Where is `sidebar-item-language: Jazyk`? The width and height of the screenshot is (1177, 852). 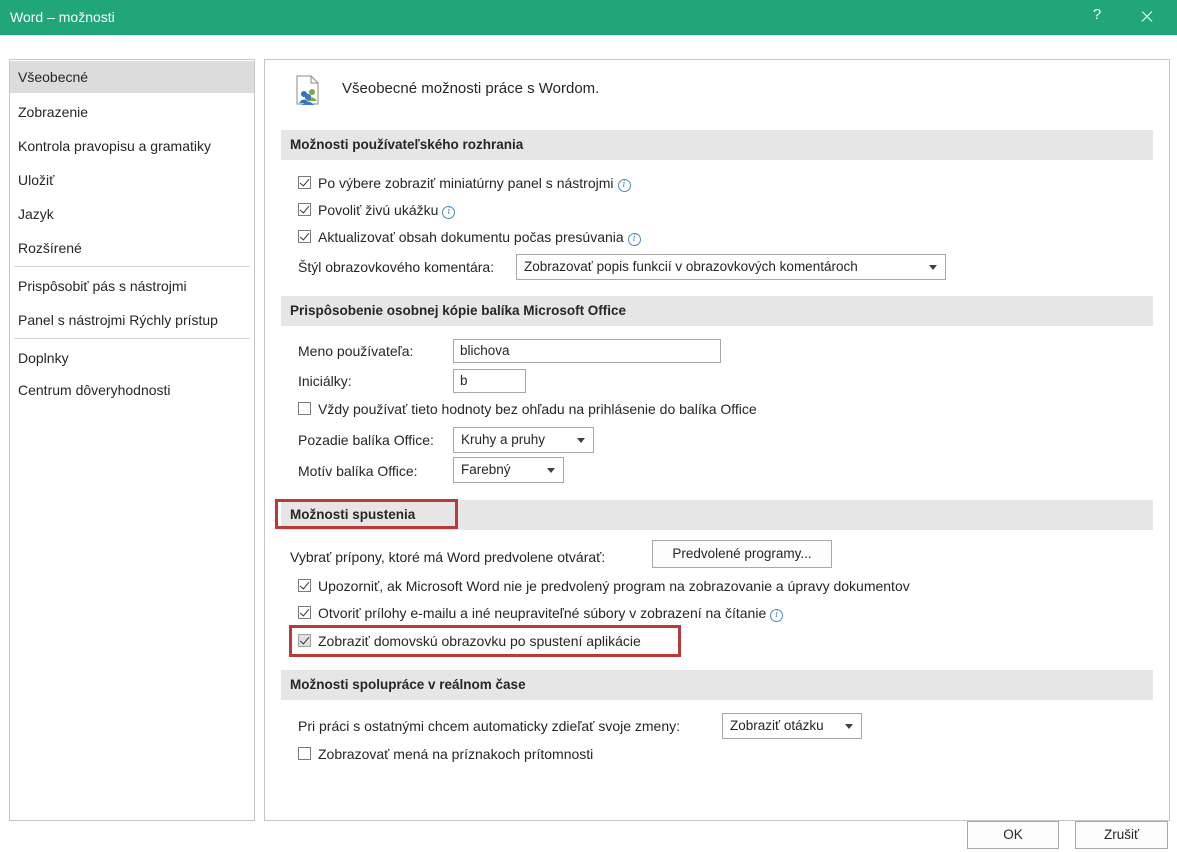
sidebar-item-language: Jazyk is located at coordinates (132, 214).